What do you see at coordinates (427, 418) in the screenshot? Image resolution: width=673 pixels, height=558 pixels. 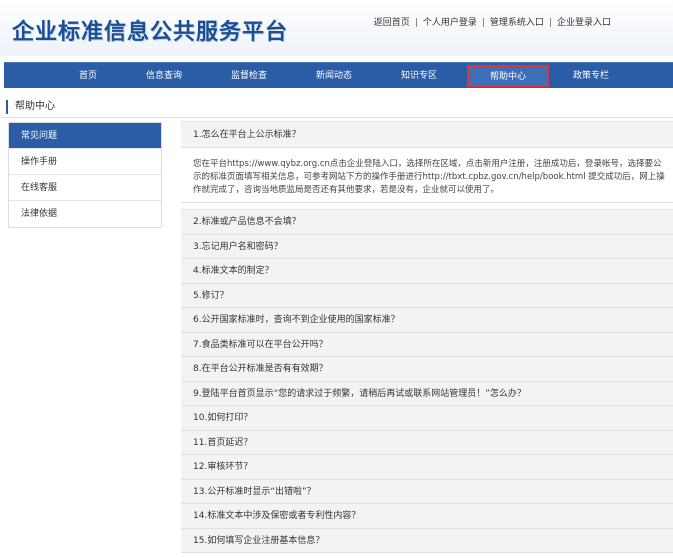 I see `faq-question: 10.如何打印？` at bounding box center [427, 418].